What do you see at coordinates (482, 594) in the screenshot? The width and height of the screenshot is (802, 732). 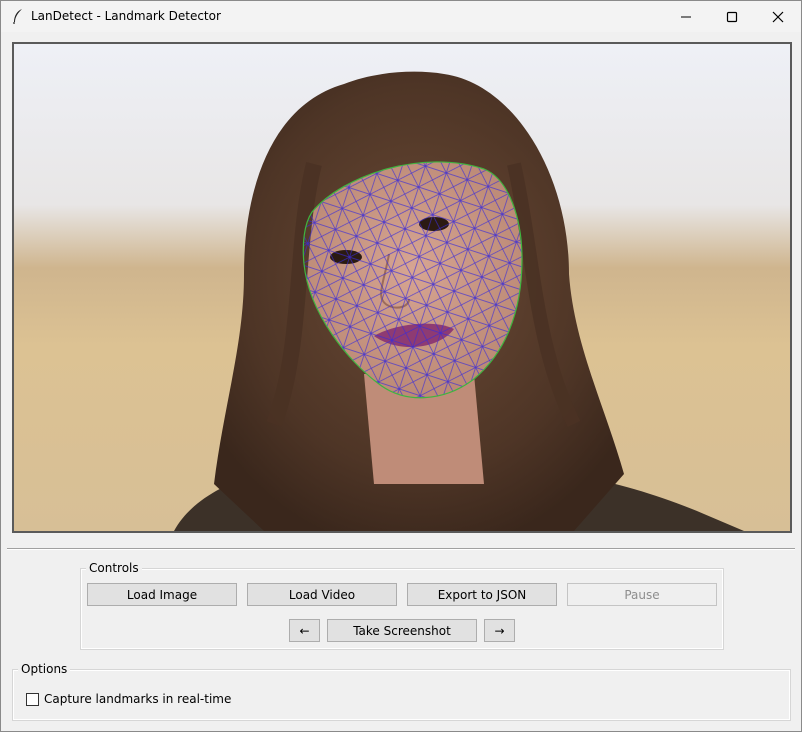 I see `export-json-button: Export to JSON` at bounding box center [482, 594].